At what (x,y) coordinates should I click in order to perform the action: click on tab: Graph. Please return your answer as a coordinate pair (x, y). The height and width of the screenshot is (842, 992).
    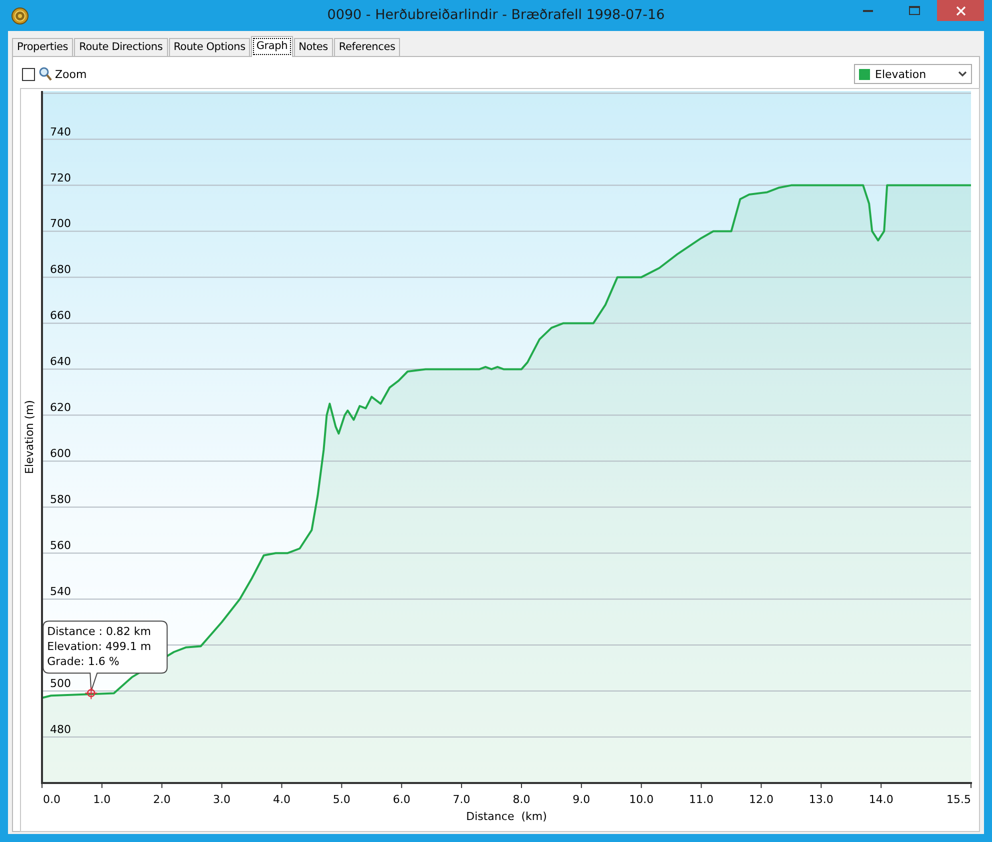
    Looking at the image, I should click on (272, 46).